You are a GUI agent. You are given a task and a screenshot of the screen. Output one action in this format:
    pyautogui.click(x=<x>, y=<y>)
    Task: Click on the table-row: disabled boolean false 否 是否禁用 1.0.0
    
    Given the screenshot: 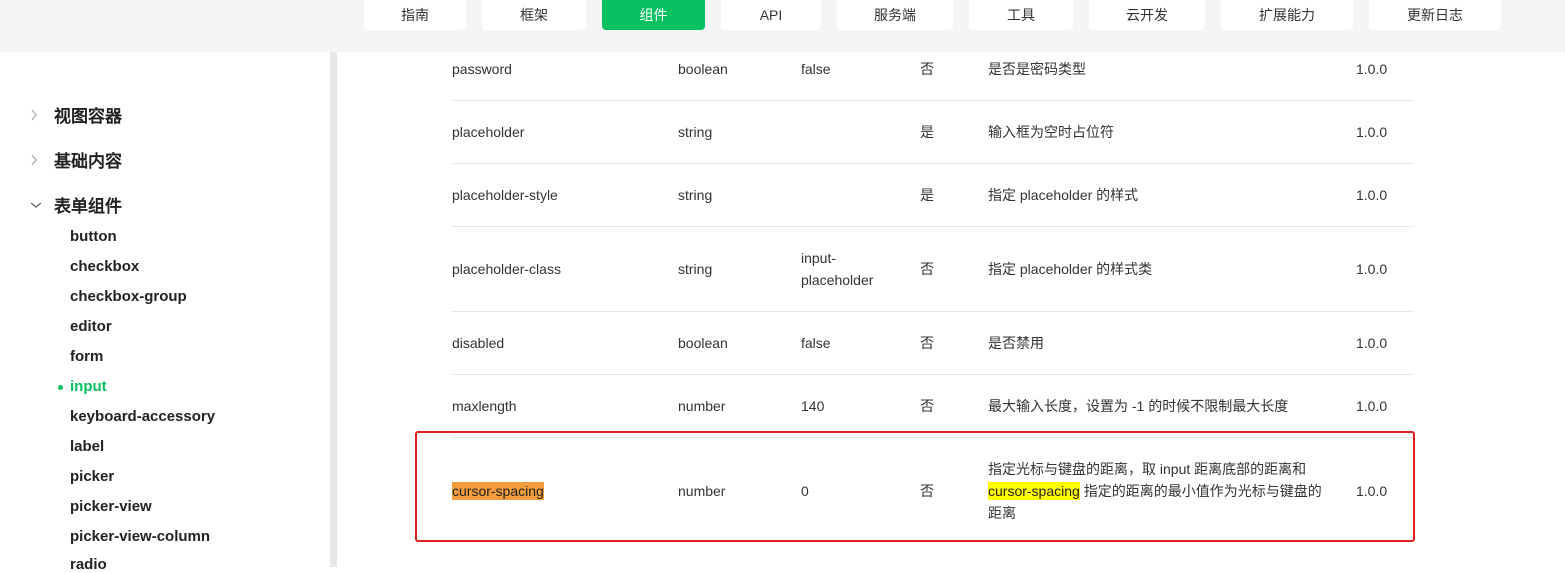 What is the action you would take?
    pyautogui.click(x=933, y=343)
    